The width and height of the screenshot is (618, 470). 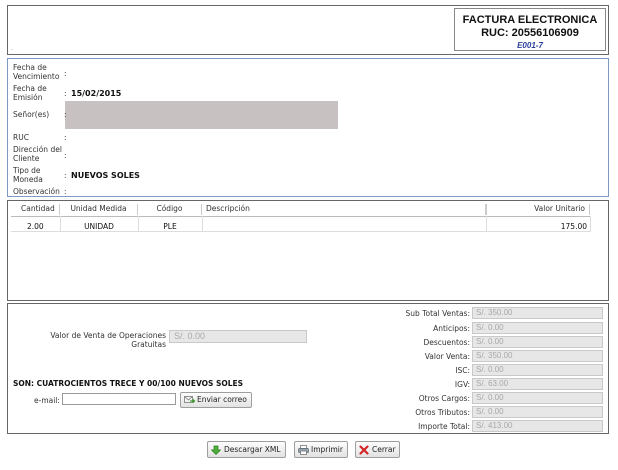 What do you see at coordinates (119, 399) in the screenshot?
I see `email-input` at bounding box center [119, 399].